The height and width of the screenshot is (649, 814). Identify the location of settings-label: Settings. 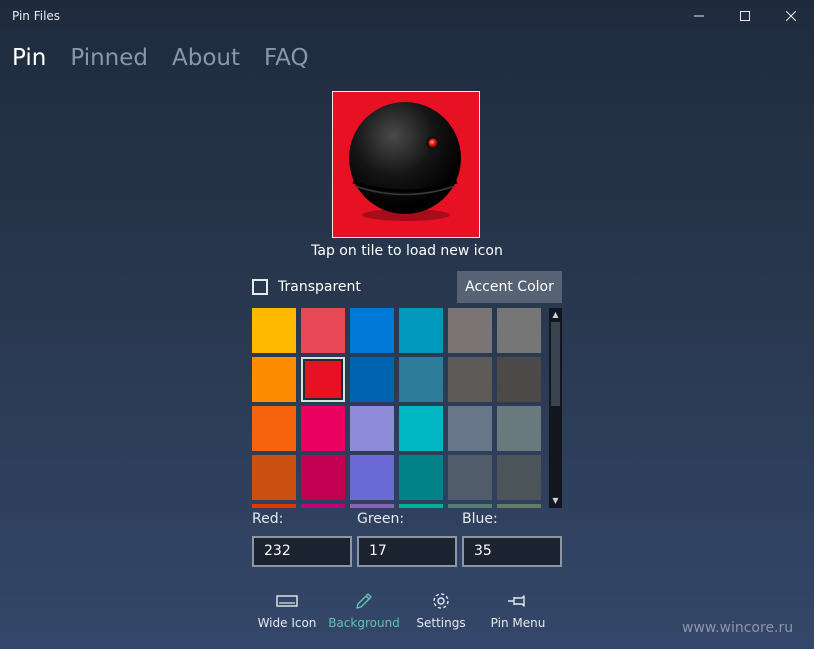
(441, 623).